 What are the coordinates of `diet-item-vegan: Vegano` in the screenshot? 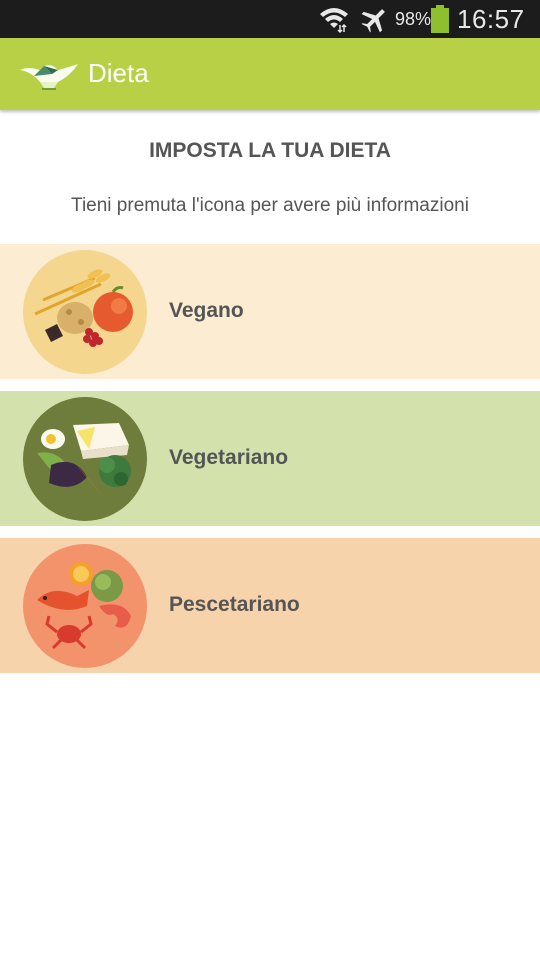 It's located at (270, 311).